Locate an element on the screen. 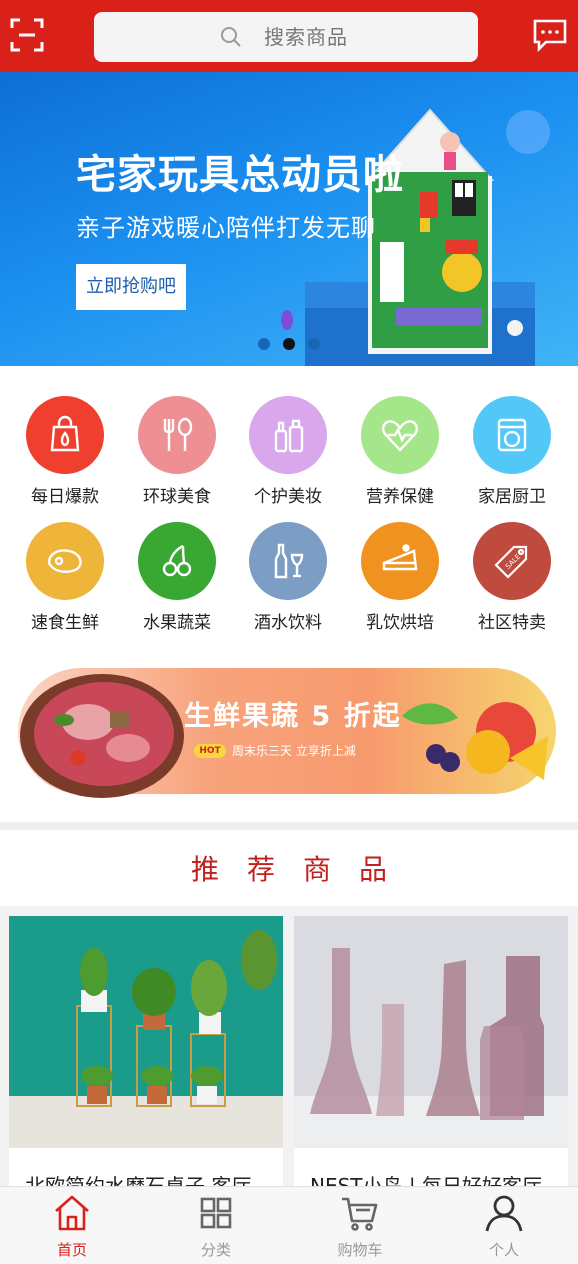 The image size is (578, 1264). category-label: 每日爆款 is located at coordinates (65, 497).